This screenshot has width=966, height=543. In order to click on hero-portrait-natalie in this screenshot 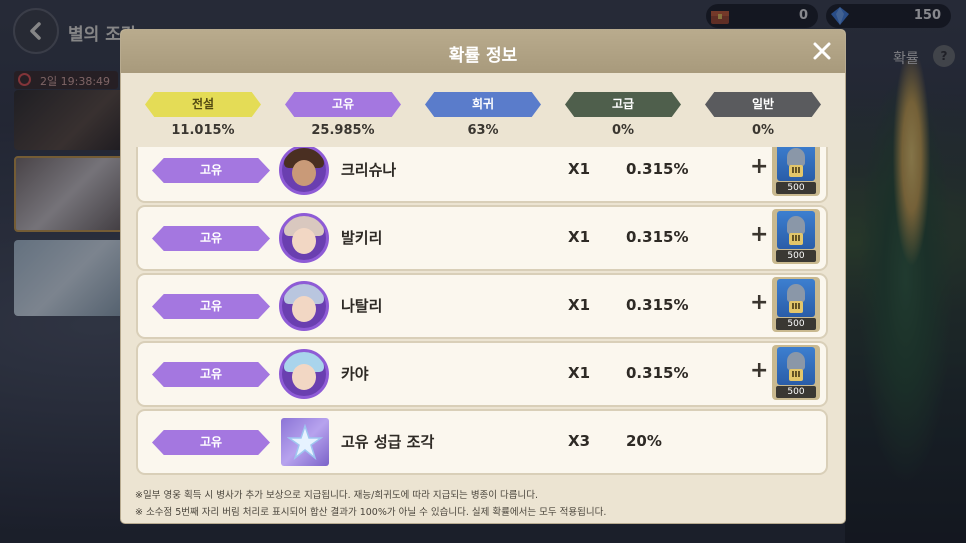, I will do `click(304, 306)`.